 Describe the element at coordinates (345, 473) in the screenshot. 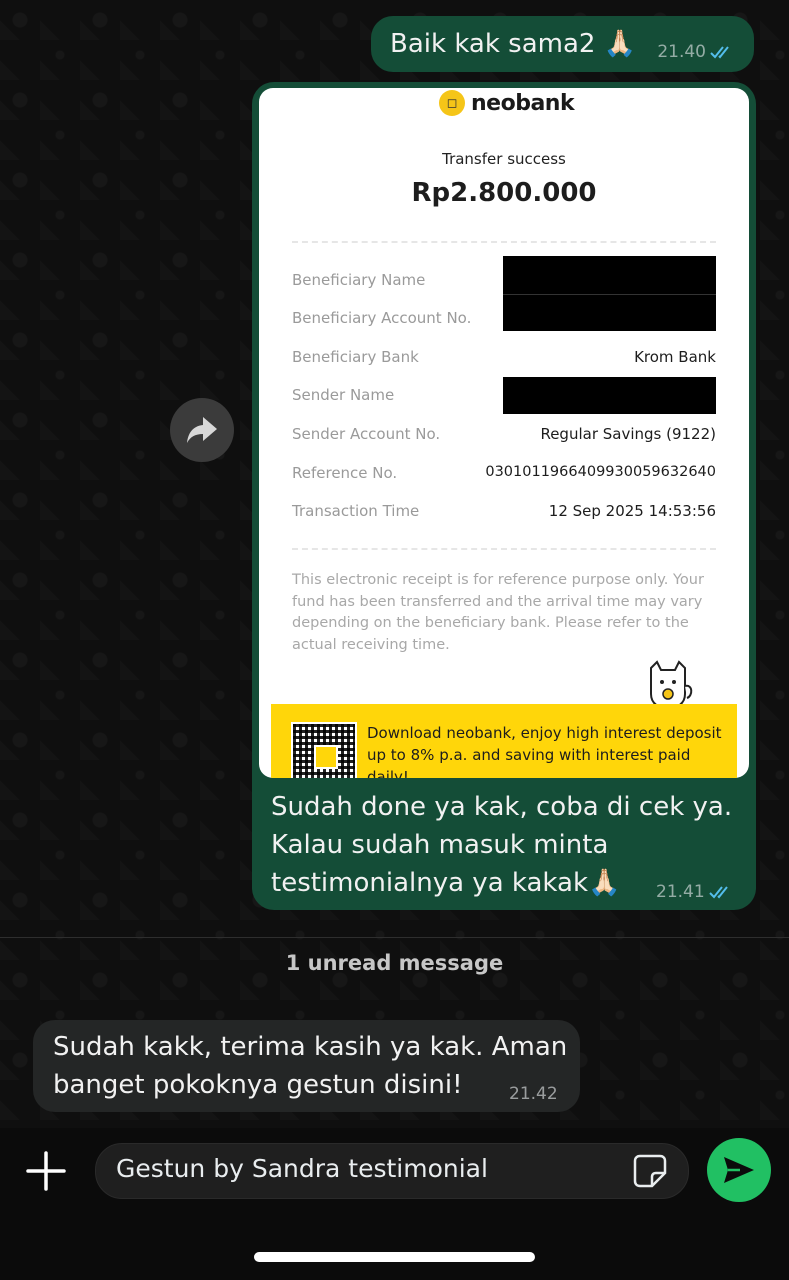

I see `receipt-label: Reference No.` at that location.